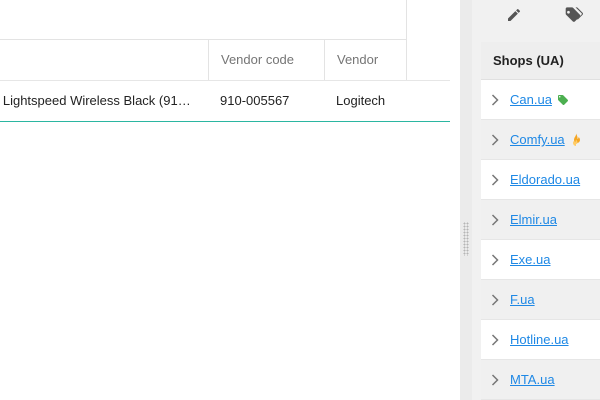  Describe the element at coordinates (203, 20) in the screenshot. I see `table-toolbar-area` at that location.